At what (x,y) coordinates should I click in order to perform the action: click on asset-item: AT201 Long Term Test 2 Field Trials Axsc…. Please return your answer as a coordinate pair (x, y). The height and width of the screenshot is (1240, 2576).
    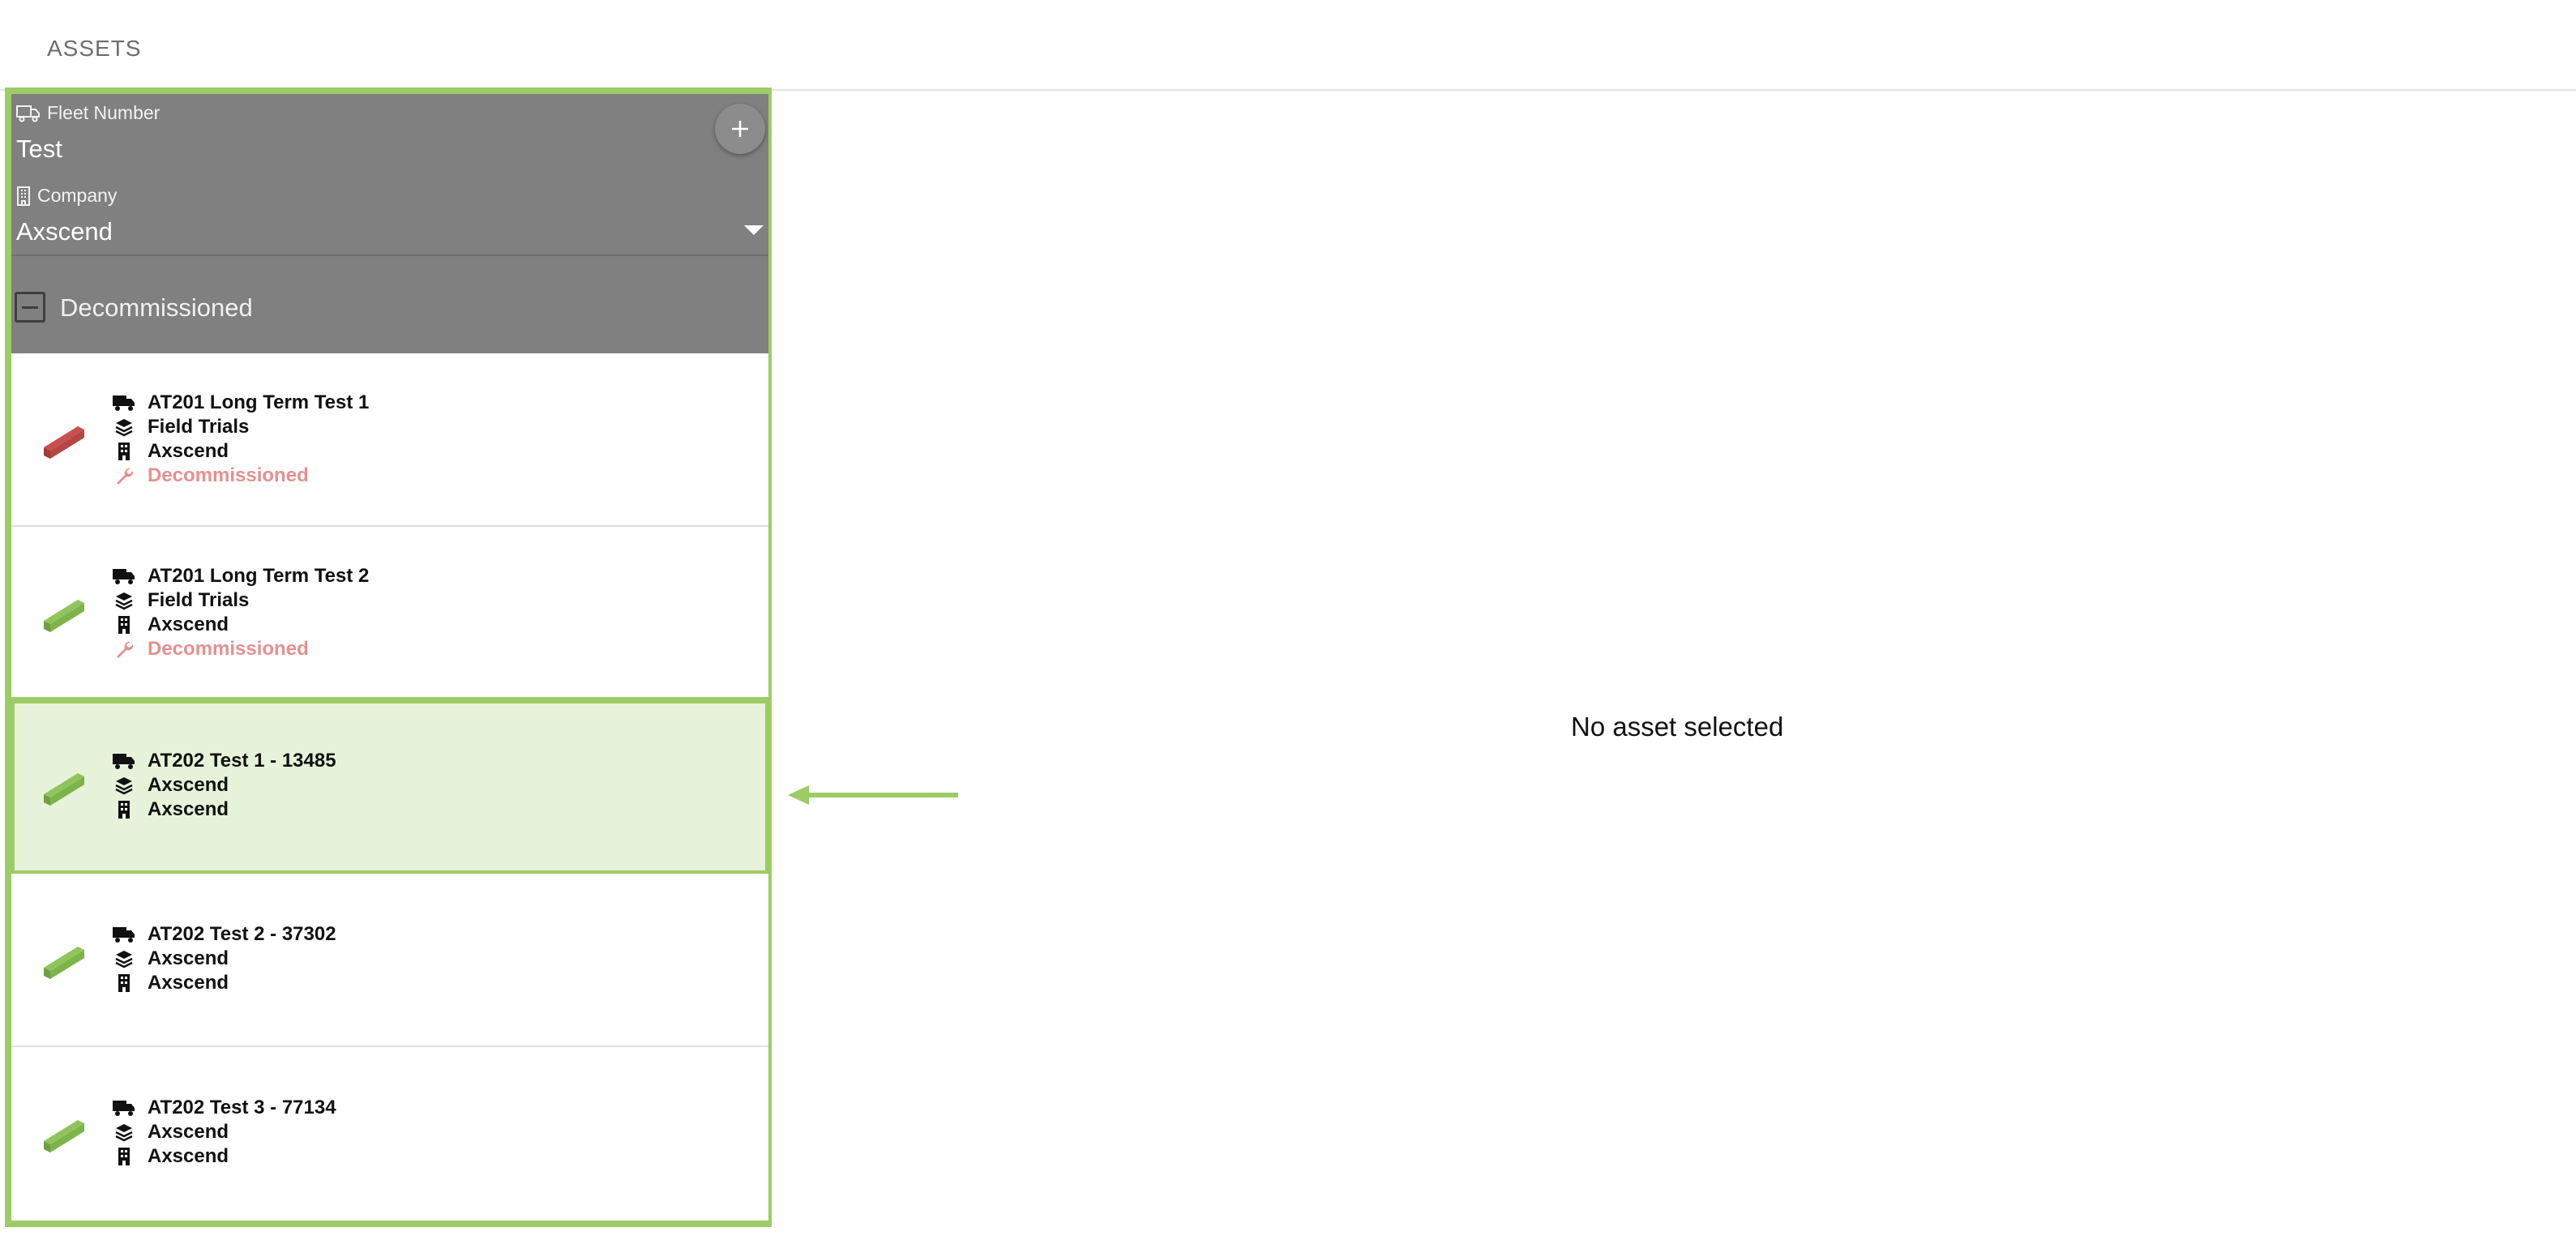
    Looking at the image, I should click on (389, 613).